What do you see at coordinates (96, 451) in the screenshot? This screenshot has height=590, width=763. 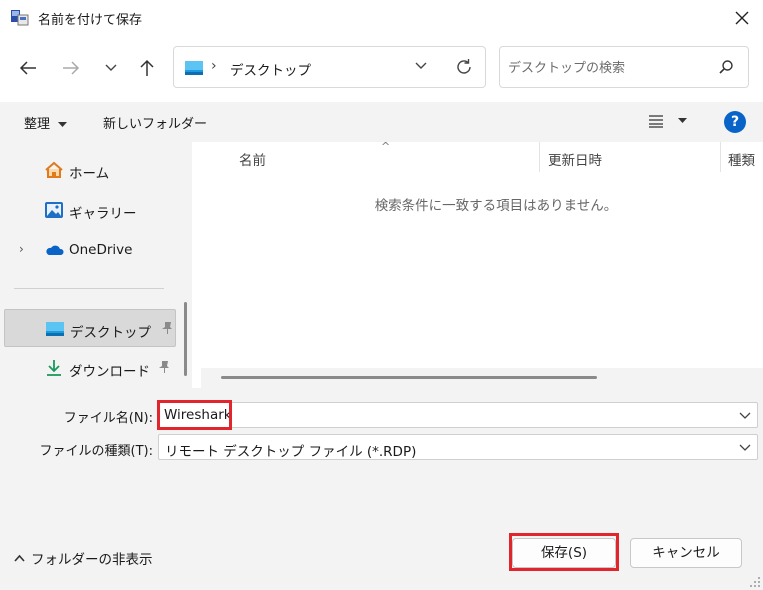 I see `filetype-label: ファイルの種類(T):` at bounding box center [96, 451].